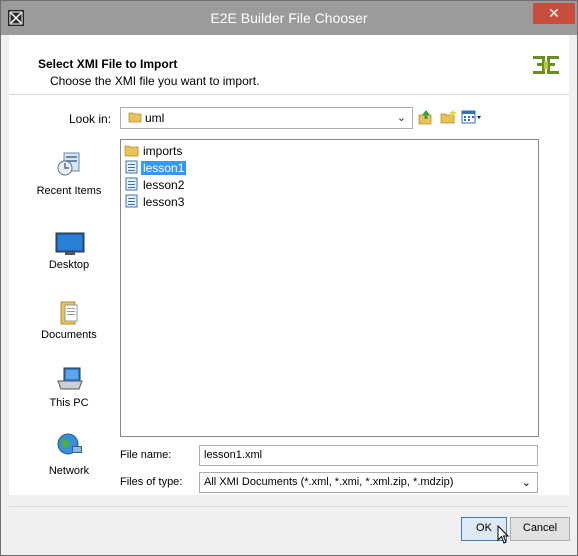 The width and height of the screenshot is (578, 556). I want to click on place-label: Desktop, so click(69, 265).